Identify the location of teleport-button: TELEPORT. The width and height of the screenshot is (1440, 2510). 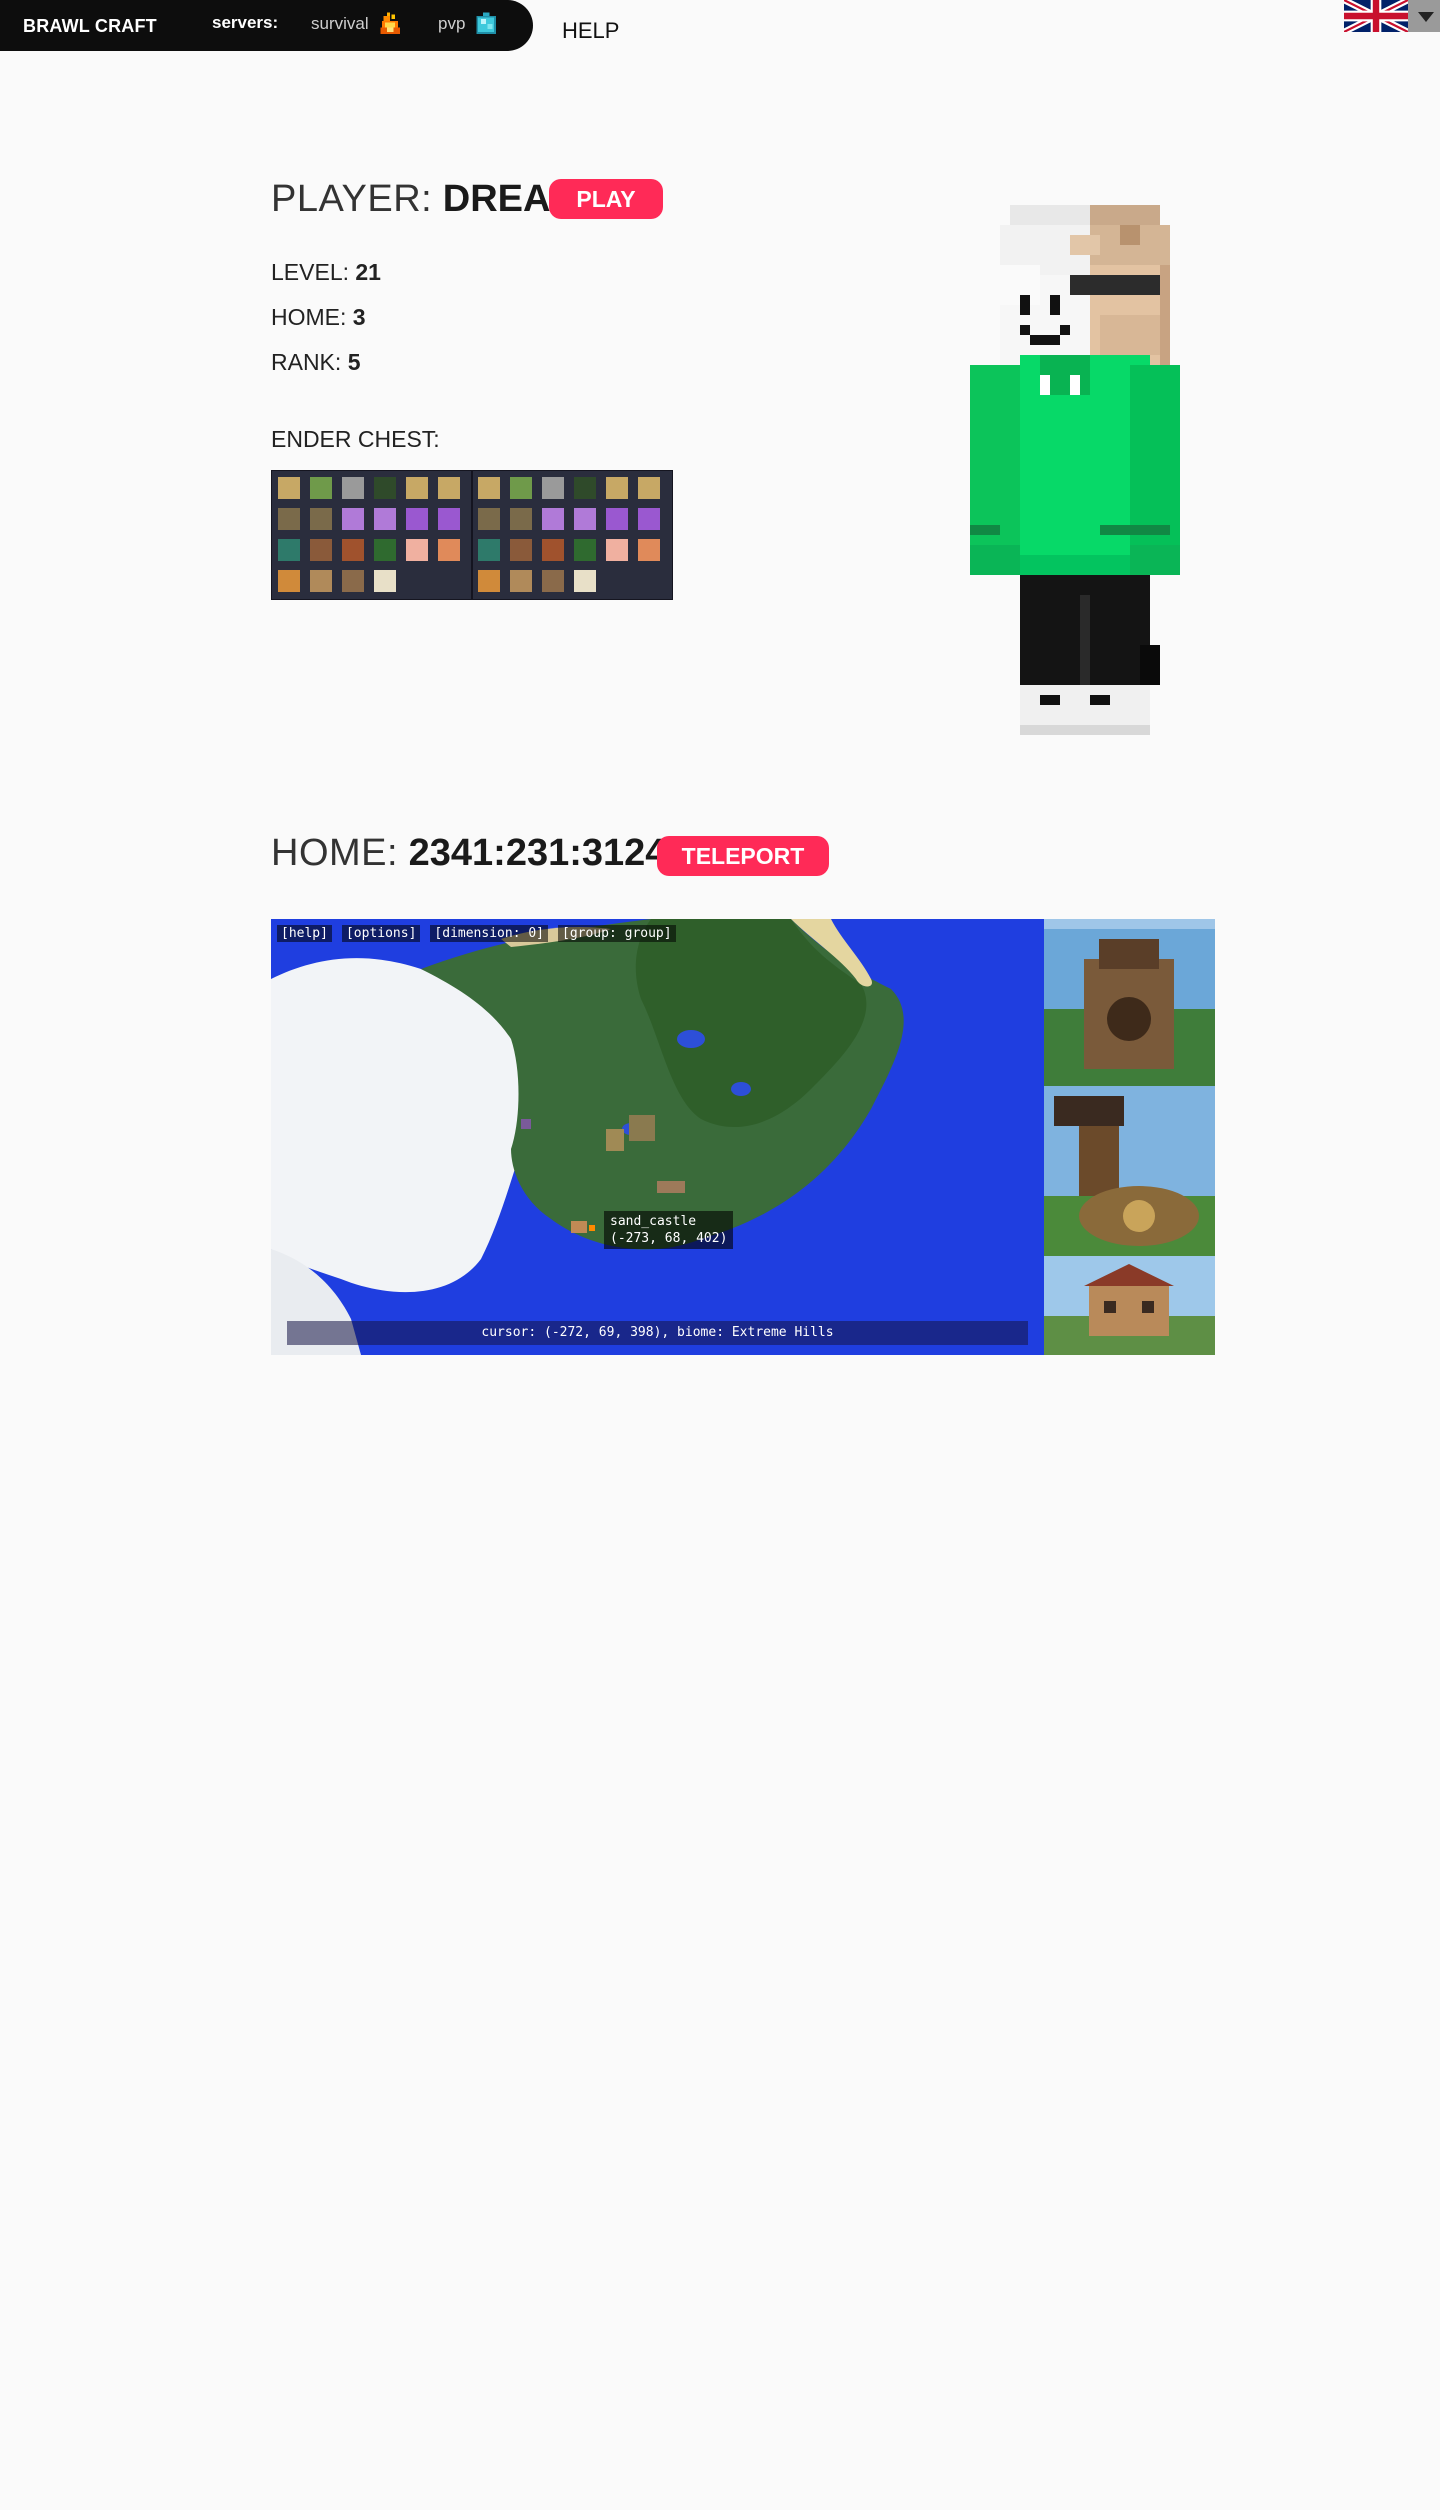
(743, 856).